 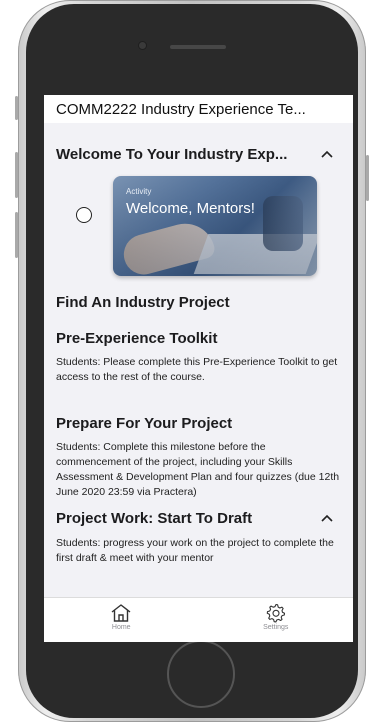 What do you see at coordinates (190, 208) in the screenshot?
I see `activity-title: Welcome, Mentors!` at bounding box center [190, 208].